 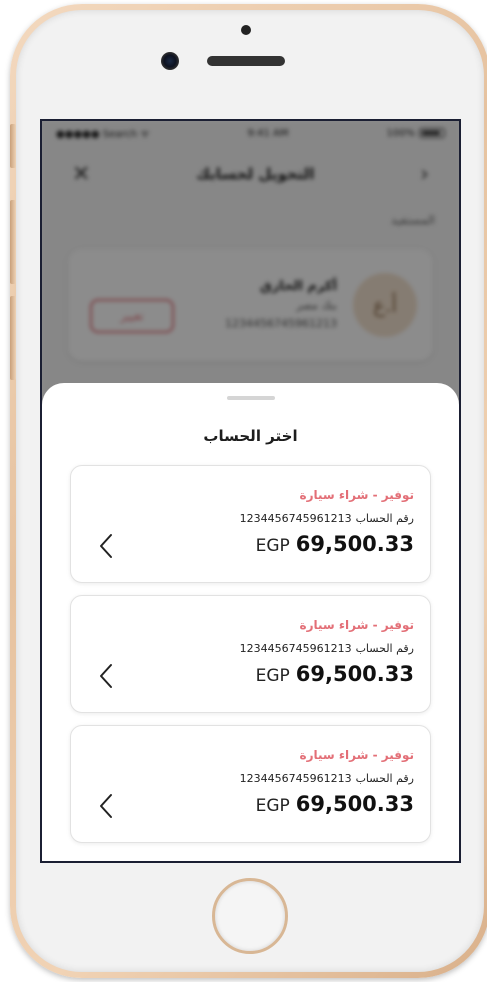 What do you see at coordinates (250, 436) in the screenshot?
I see `sheet-title: اختر الحساب` at bounding box center [250, 436].